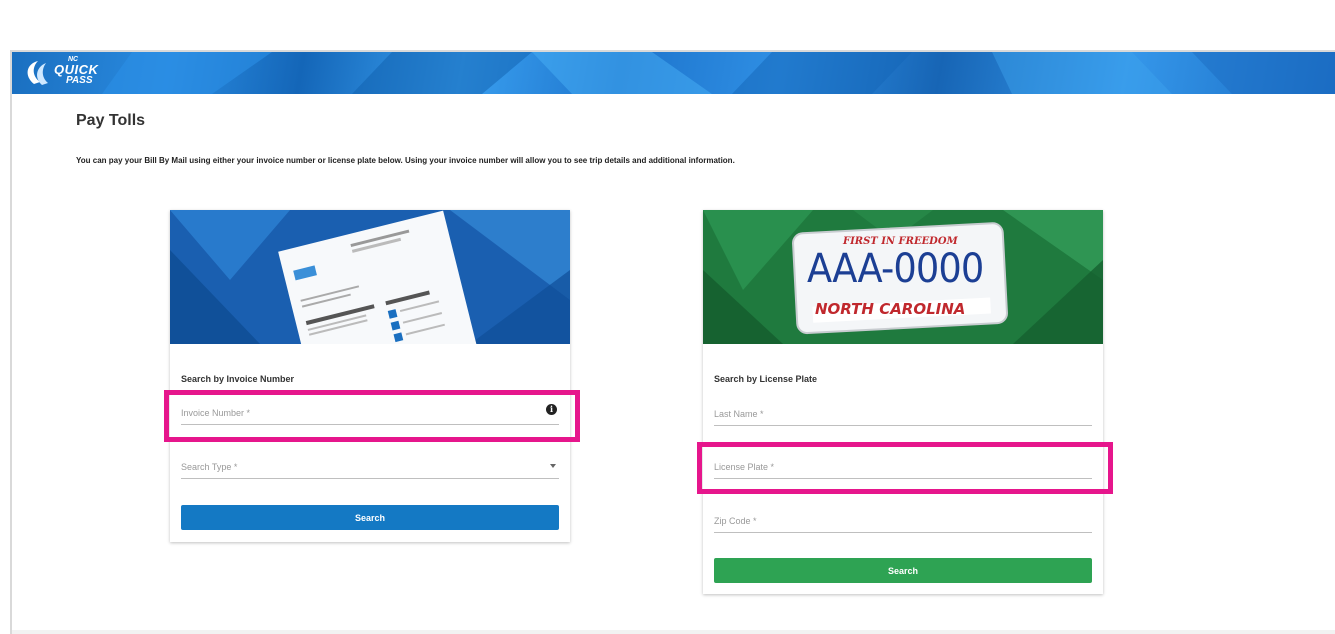  I want to click on license-plate-image: FIRST IN FREEDOM AAA-0000 NORTH CAROLINA, so click(903, 277).